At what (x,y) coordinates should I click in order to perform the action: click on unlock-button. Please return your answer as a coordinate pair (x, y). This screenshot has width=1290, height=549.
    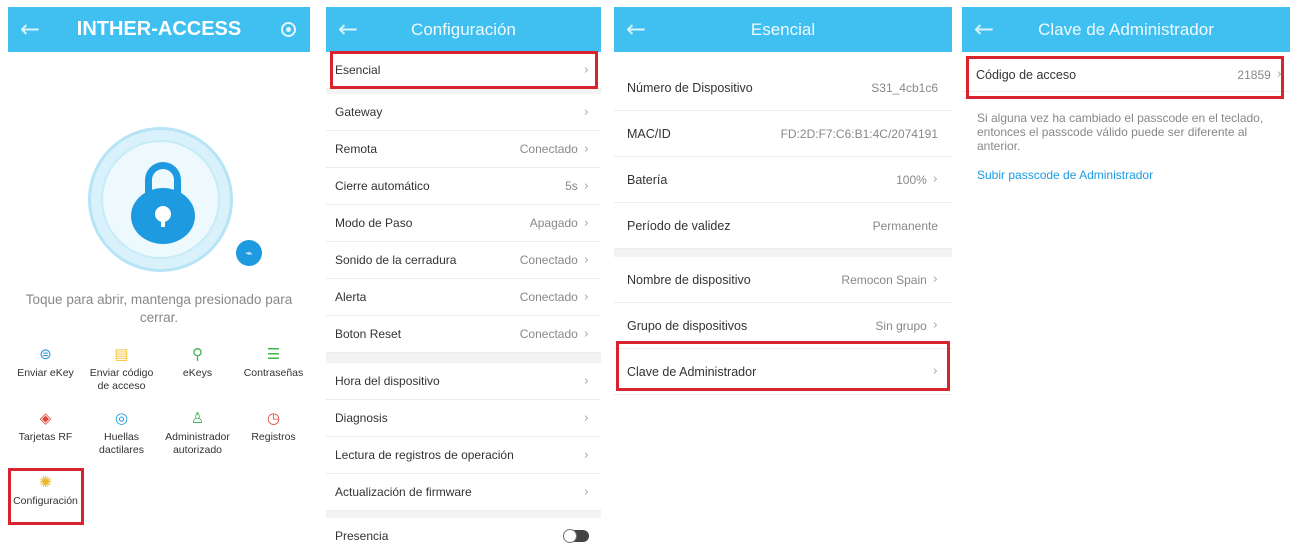
    Looking at the image, I should click on (160, 199).